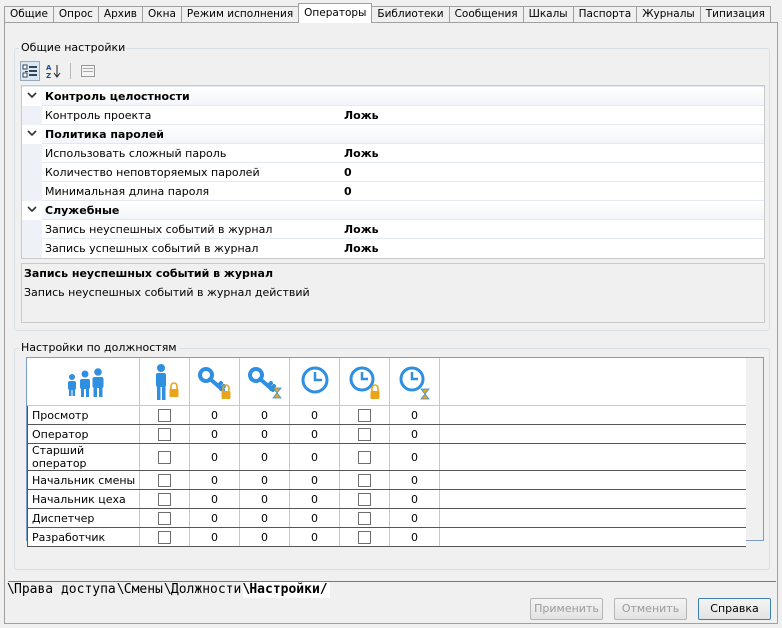 The height and width of the screenshot is (628, 782). What do you see at coordinates (566, 609) in the screenshot?
I see `apply-button: Применить` at bounding box center [566, 609].